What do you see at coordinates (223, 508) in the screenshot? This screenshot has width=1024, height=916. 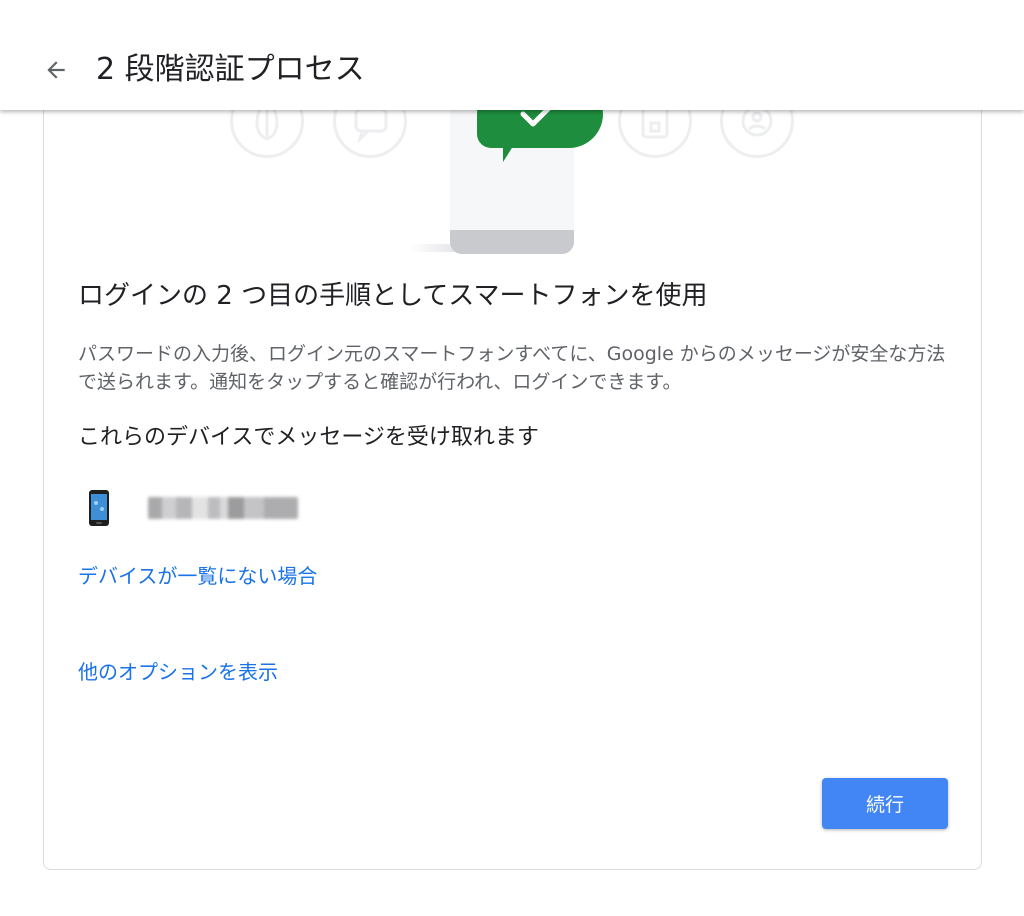 I see `device-name-redacted` at bounding box center [223, 508].